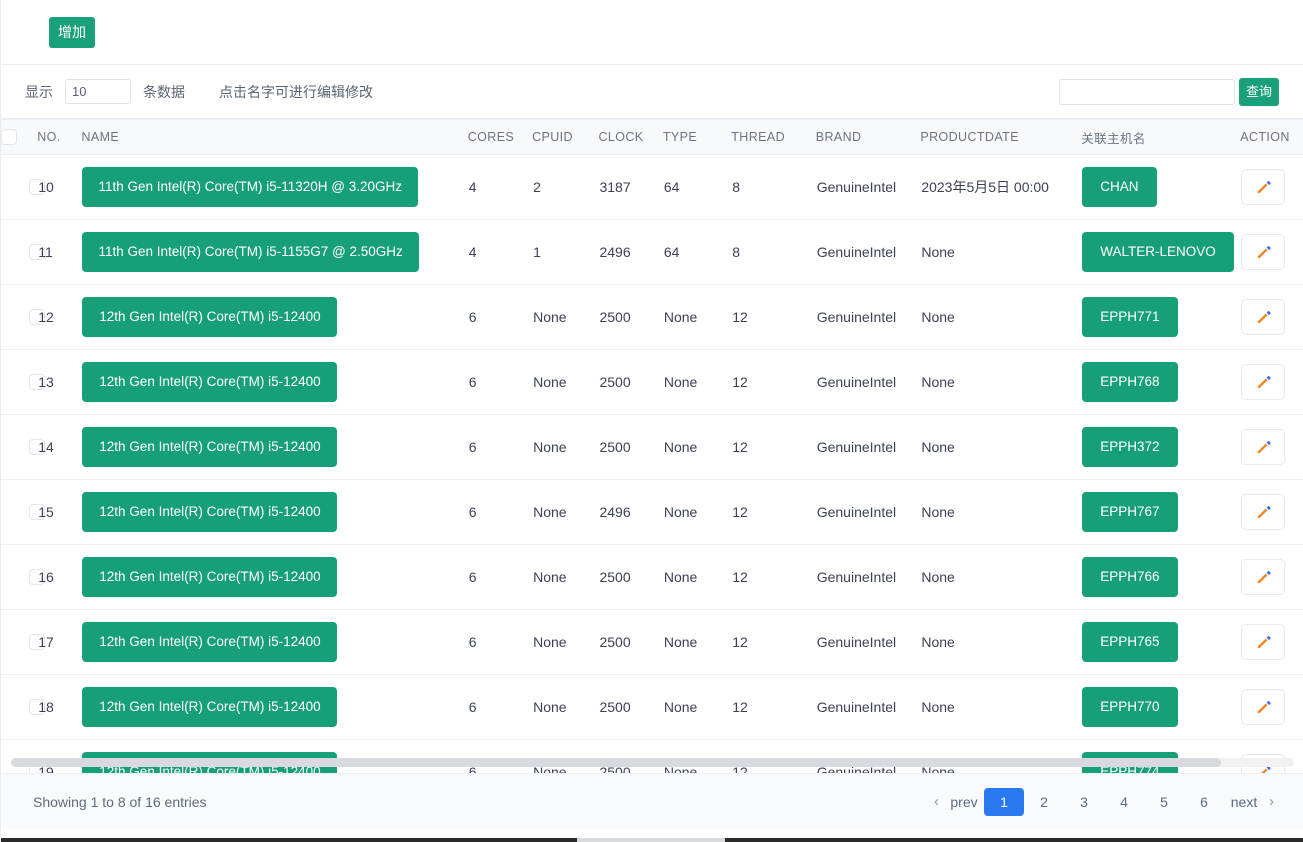 This screenshot has width=1303, height=842. I want to click on horizontal-scrollbar-thumb, so click(616, 762).